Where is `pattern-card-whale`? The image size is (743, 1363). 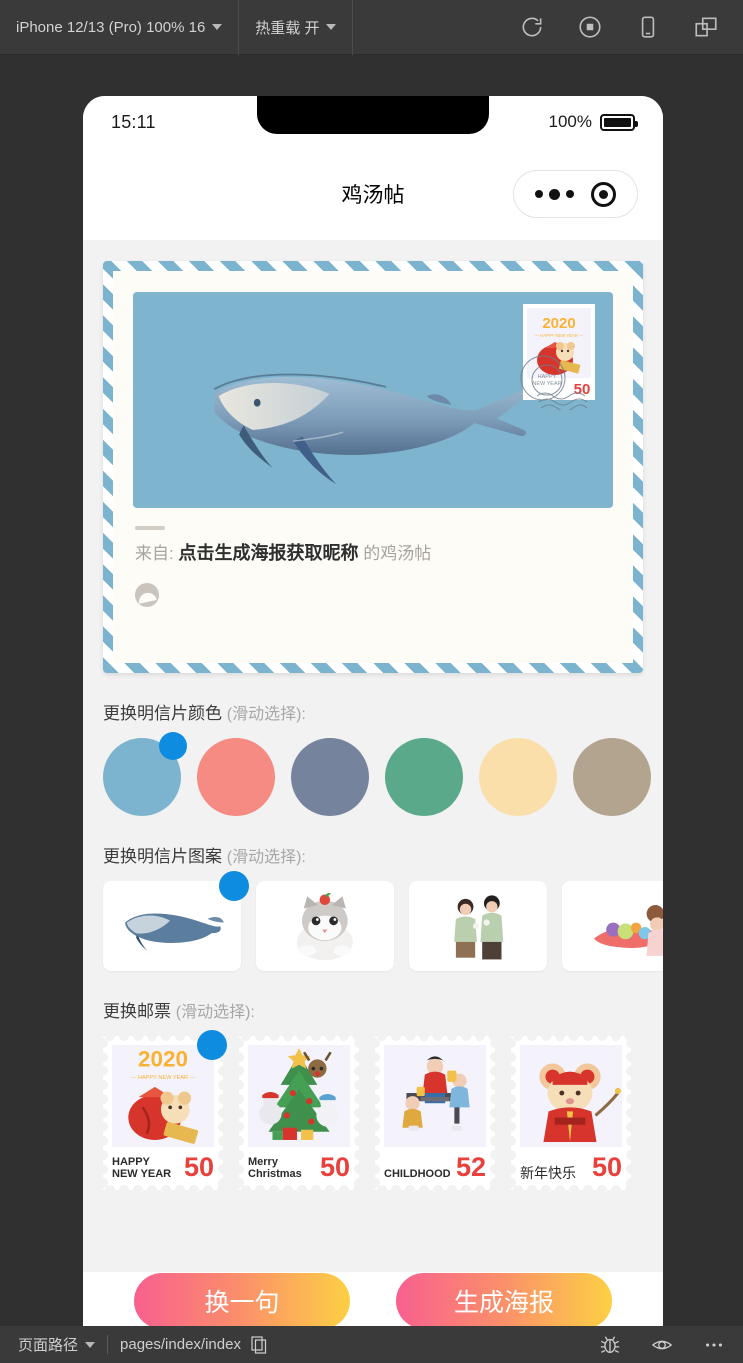
pattern-card-whale is located at coordinates (176, 921).